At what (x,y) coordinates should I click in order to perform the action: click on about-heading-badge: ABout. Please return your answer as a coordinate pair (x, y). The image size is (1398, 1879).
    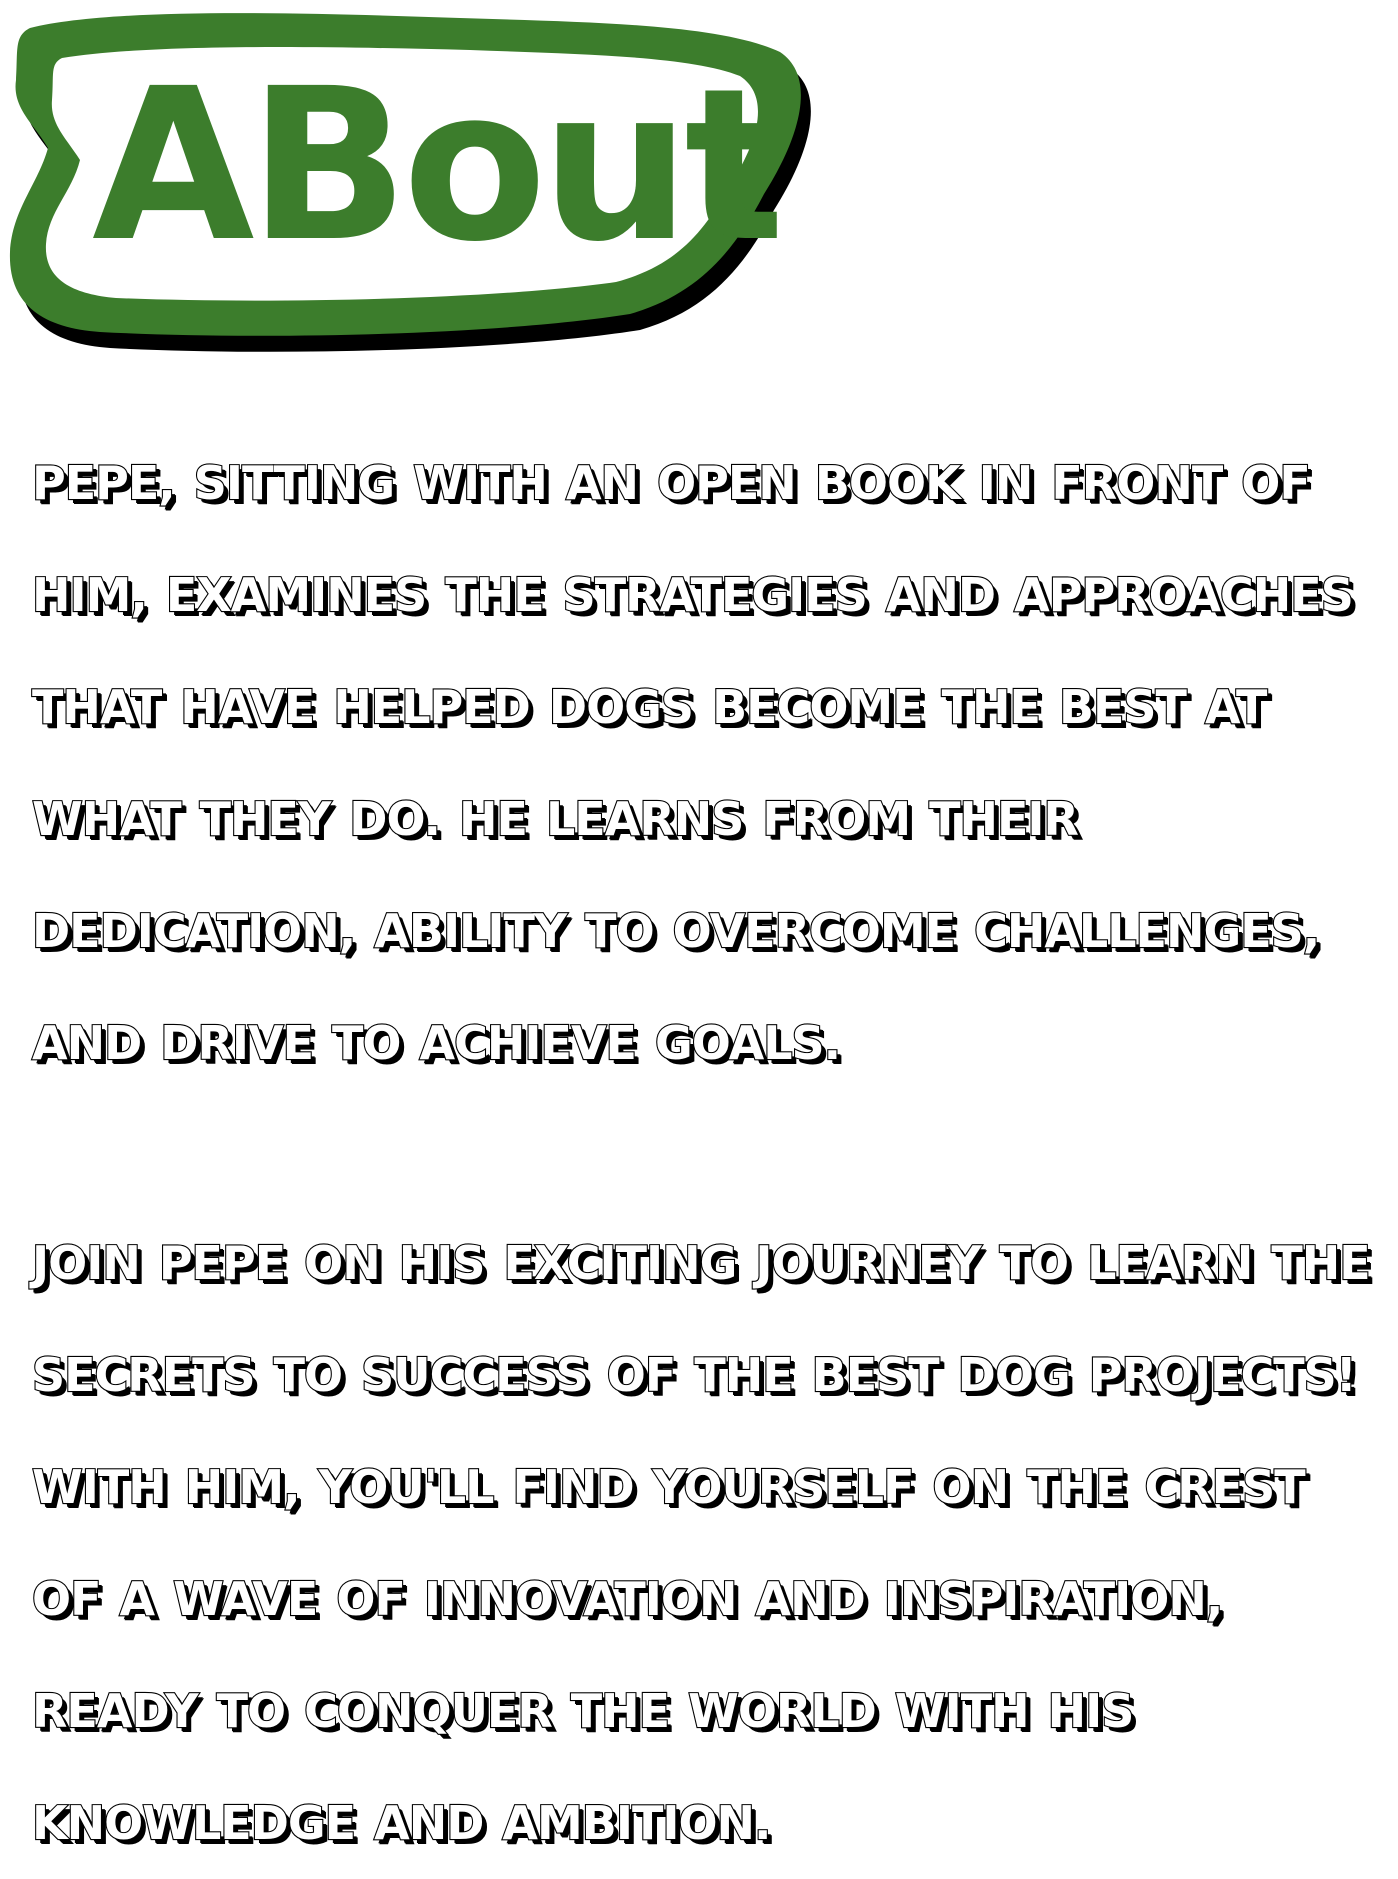
    Looking at the image, I should click on (410, 185).